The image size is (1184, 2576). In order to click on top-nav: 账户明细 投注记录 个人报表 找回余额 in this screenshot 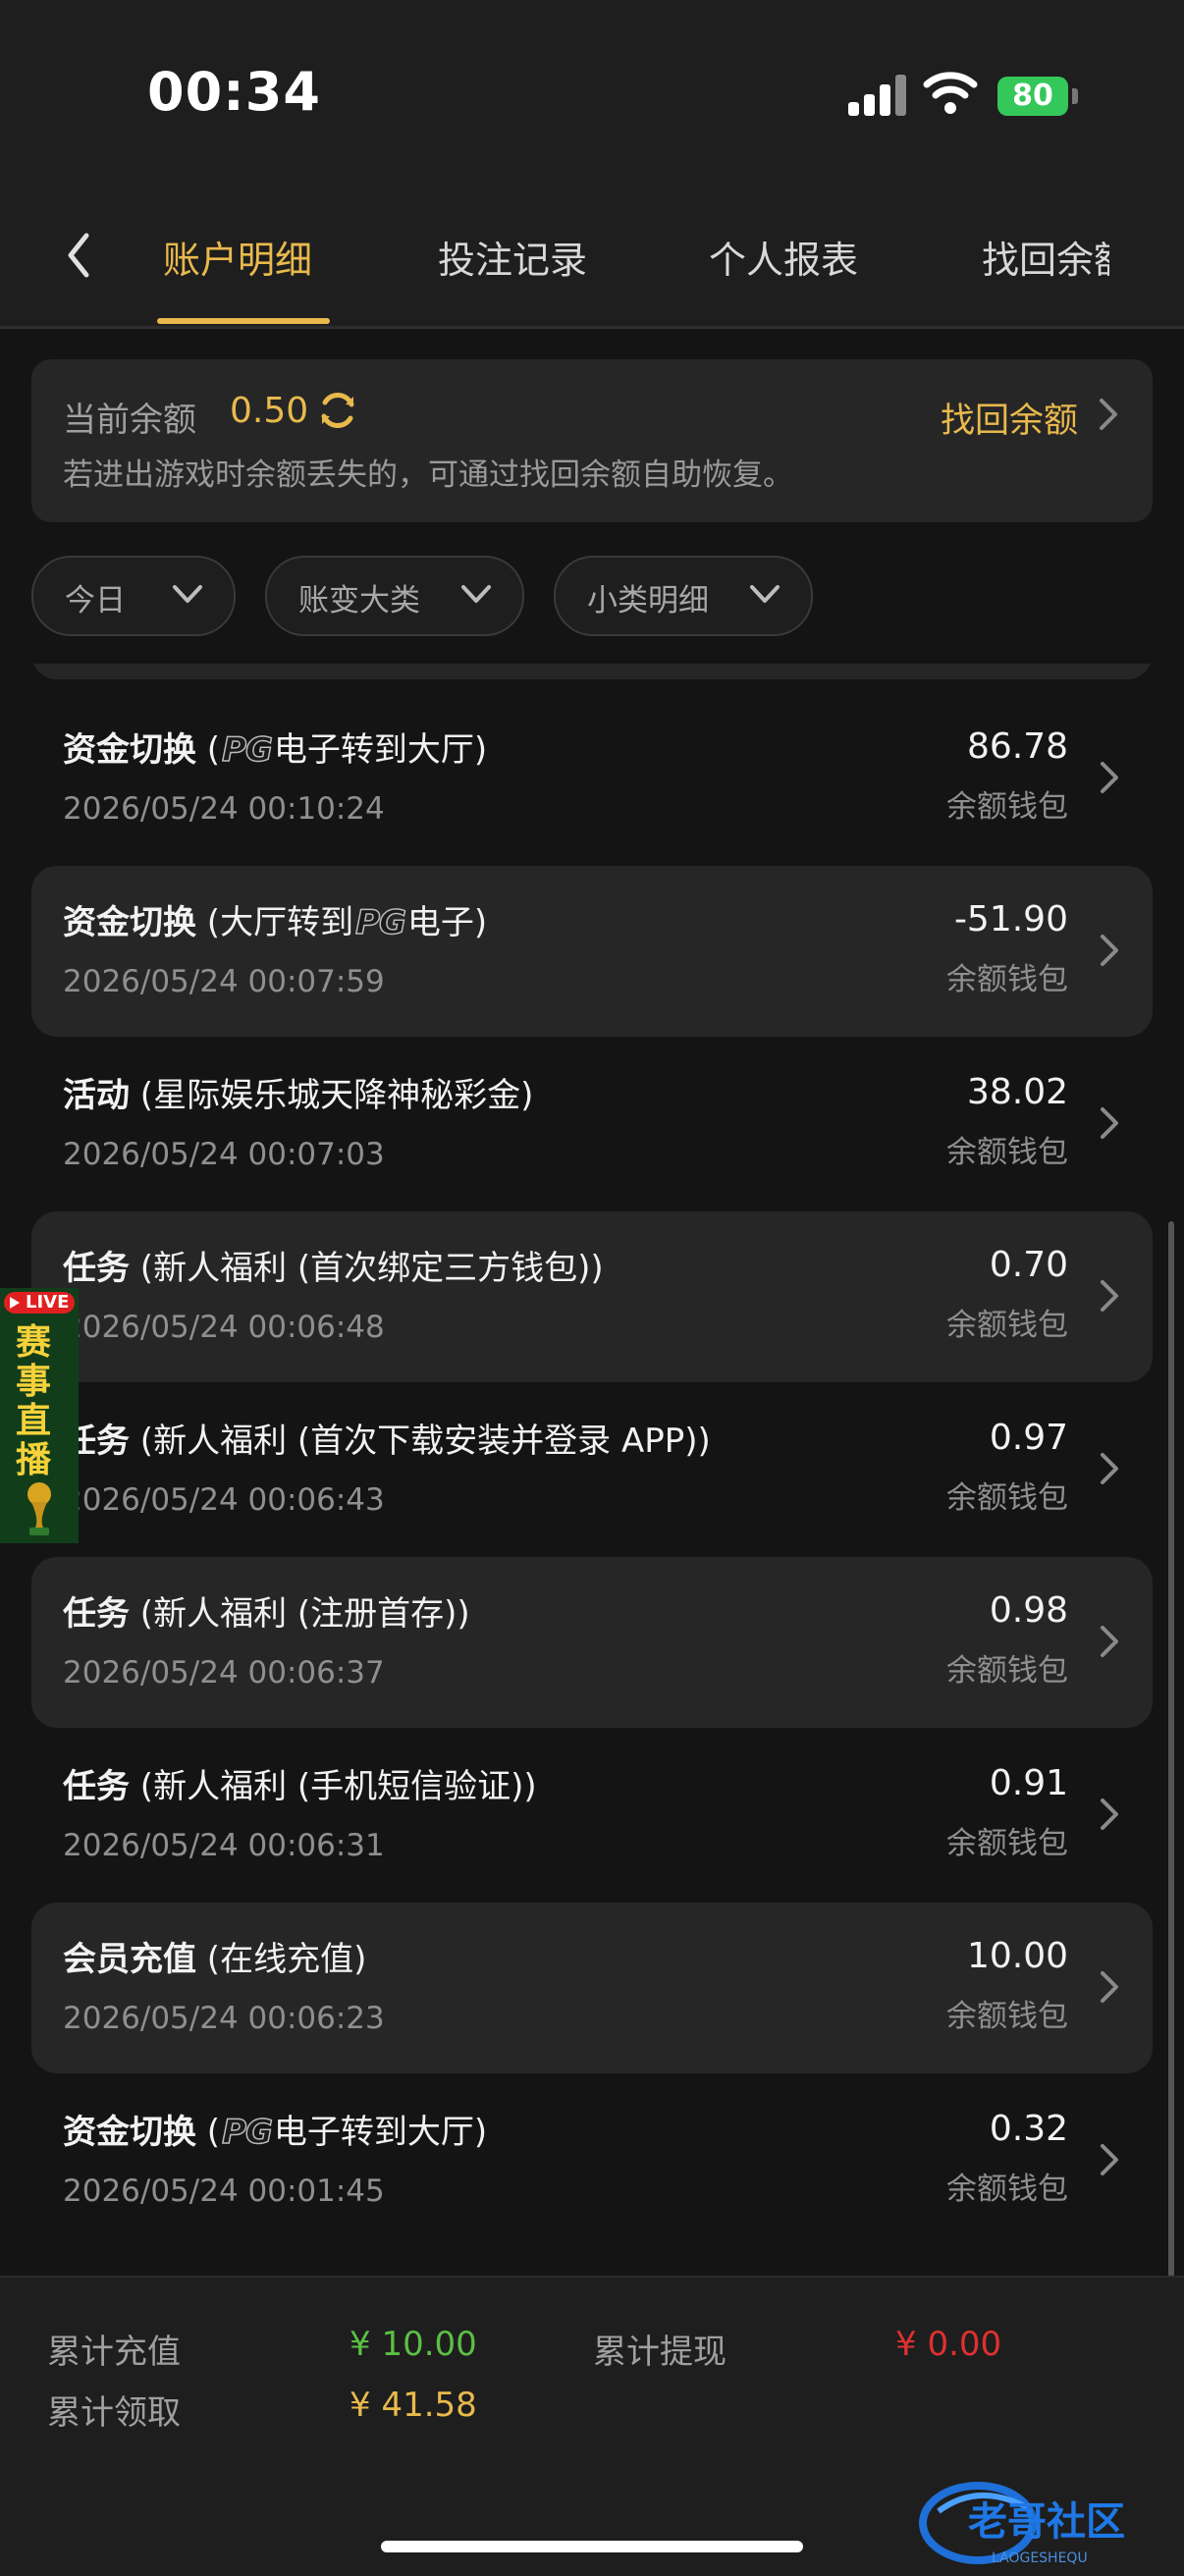, I will do `click(592, 258)`.